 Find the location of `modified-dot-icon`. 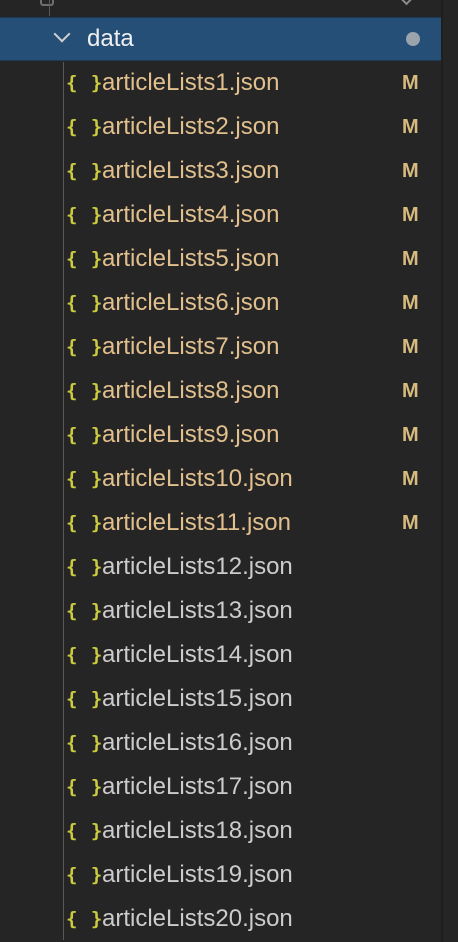

modified-dot-icon is located at coordinates (413, 39).